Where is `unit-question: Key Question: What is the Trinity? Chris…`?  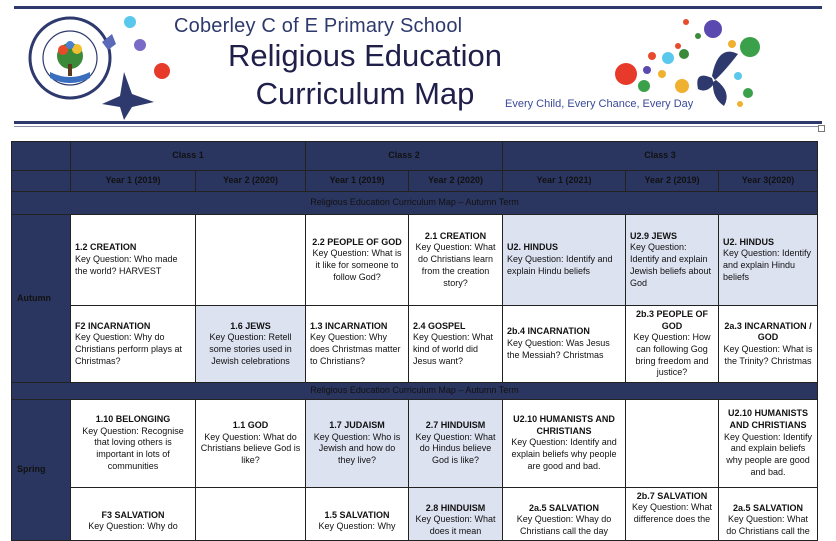
unit-question: Key Question: What is the Trinity? Chris… is located at coordinates (768, 355).